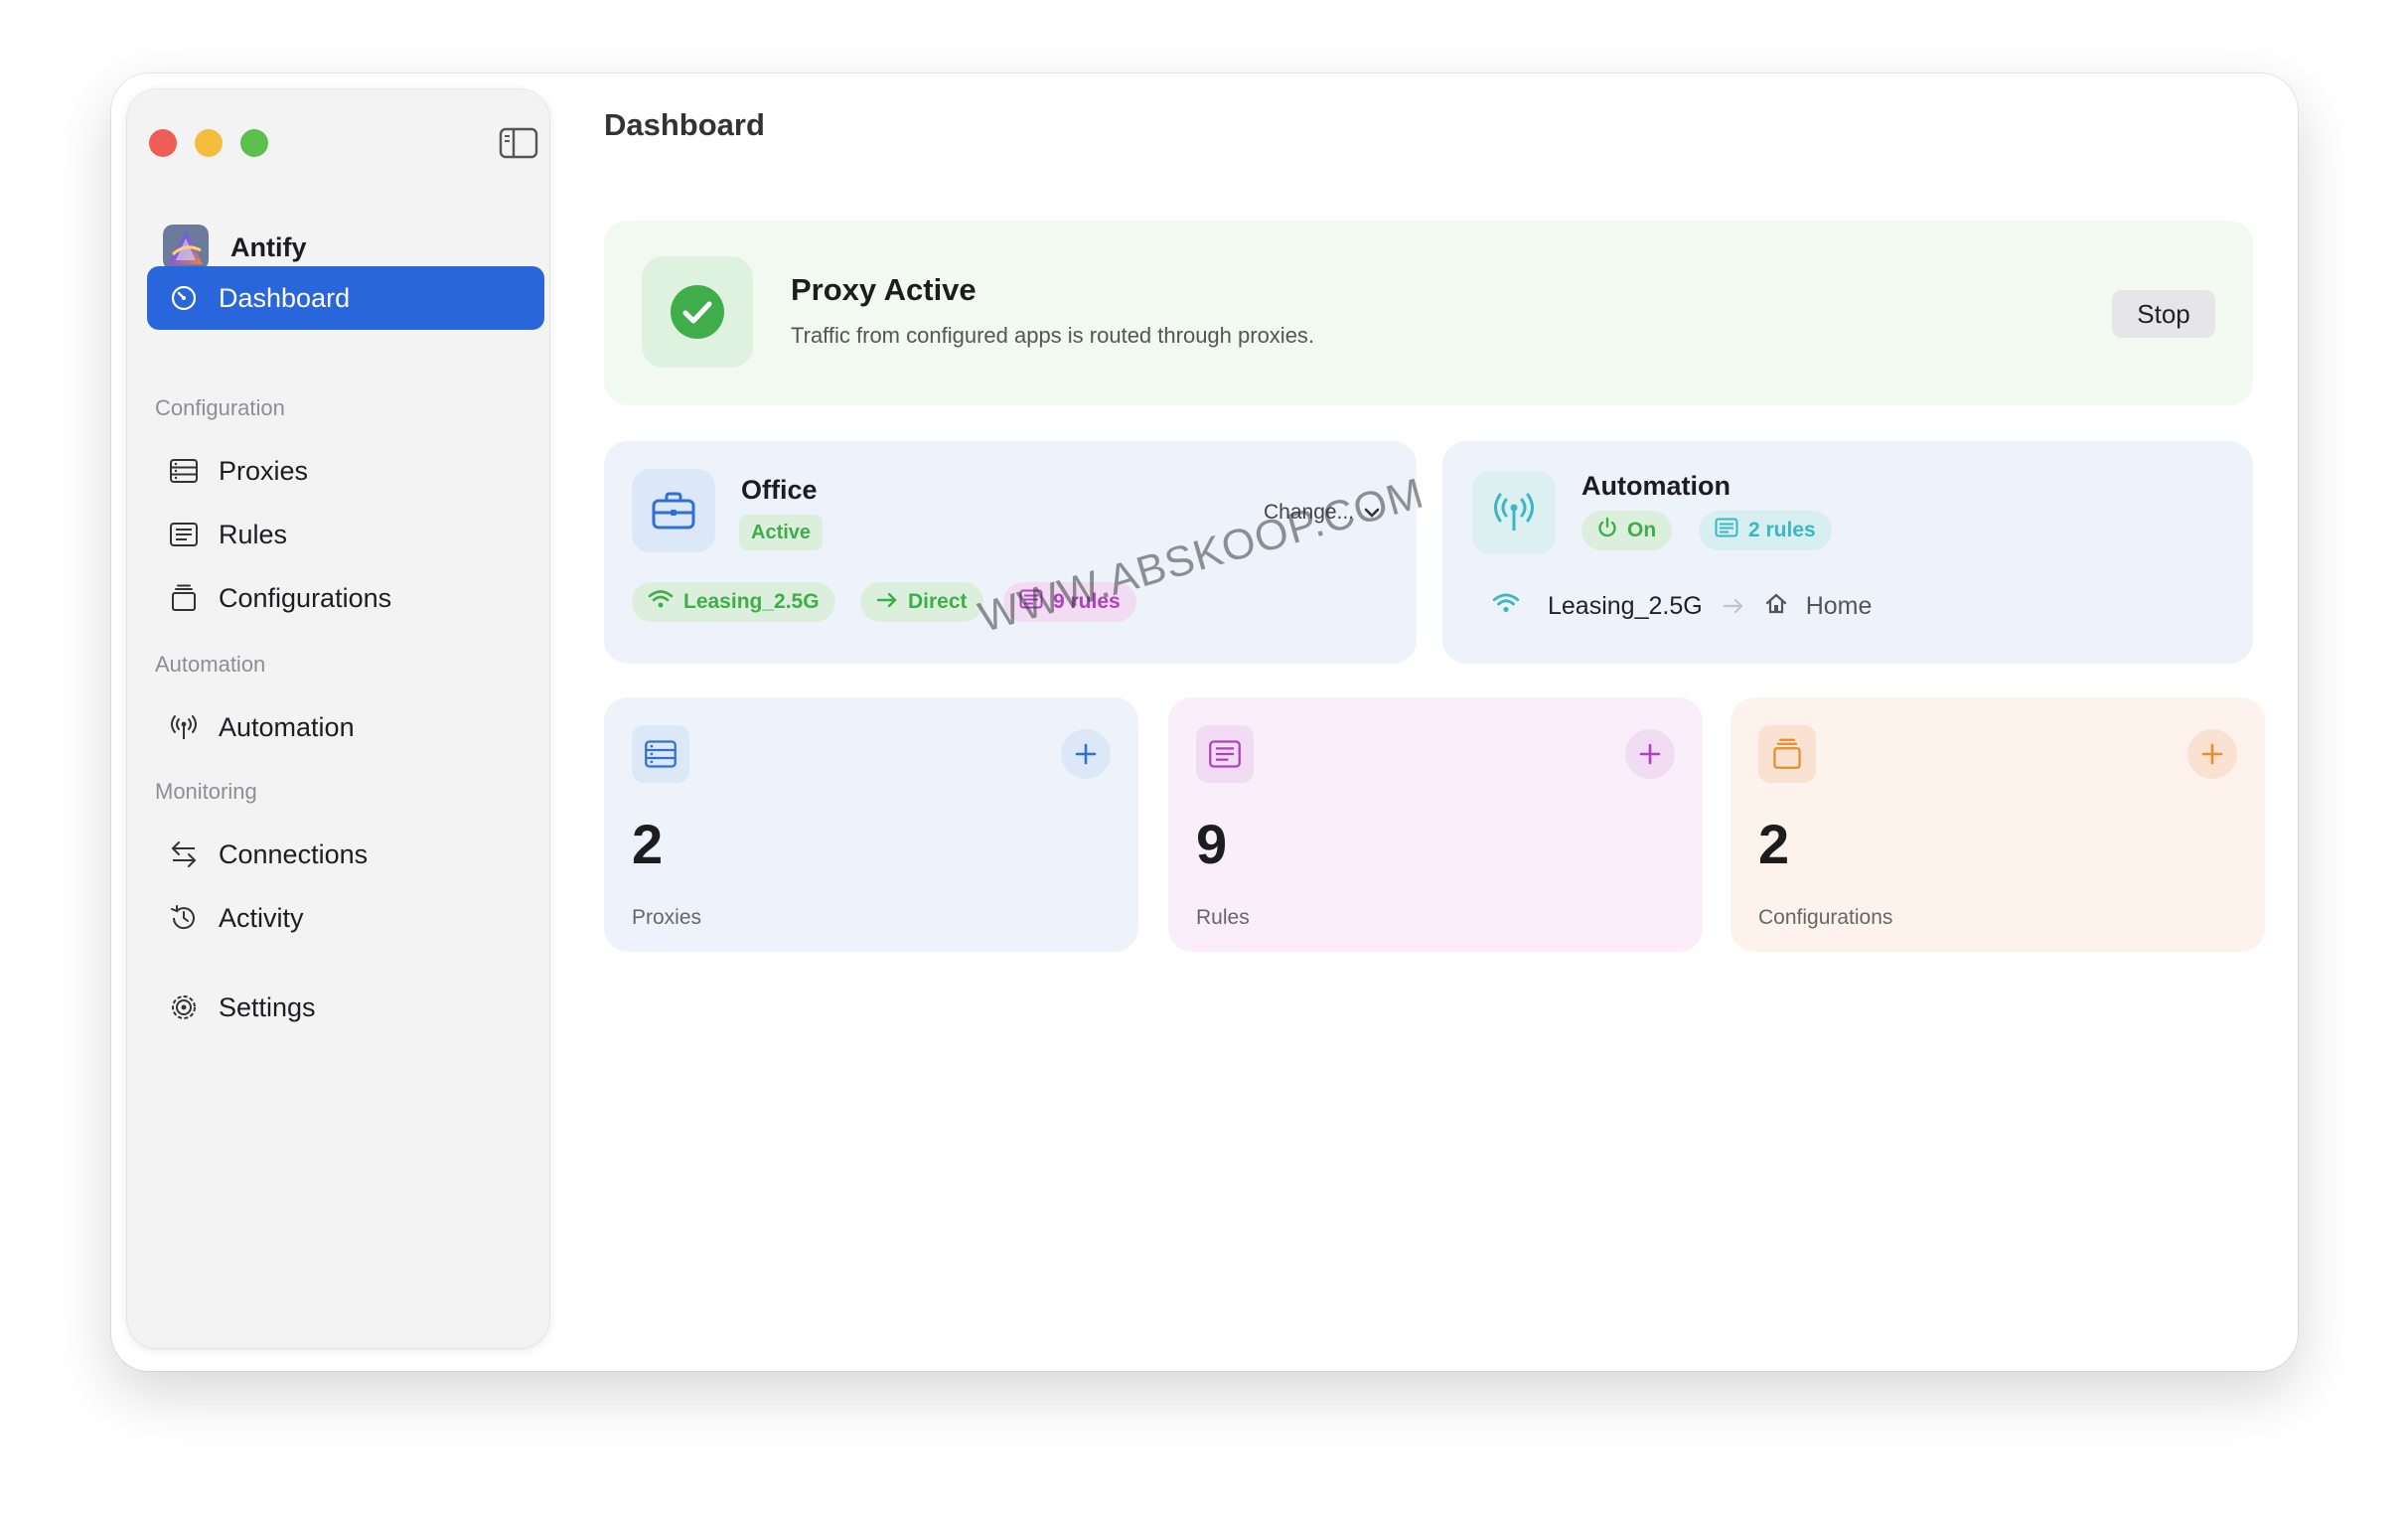 The image size is (2408, 1518). I want to click on sidebar-item-label: Proxies, so click(264, 471).